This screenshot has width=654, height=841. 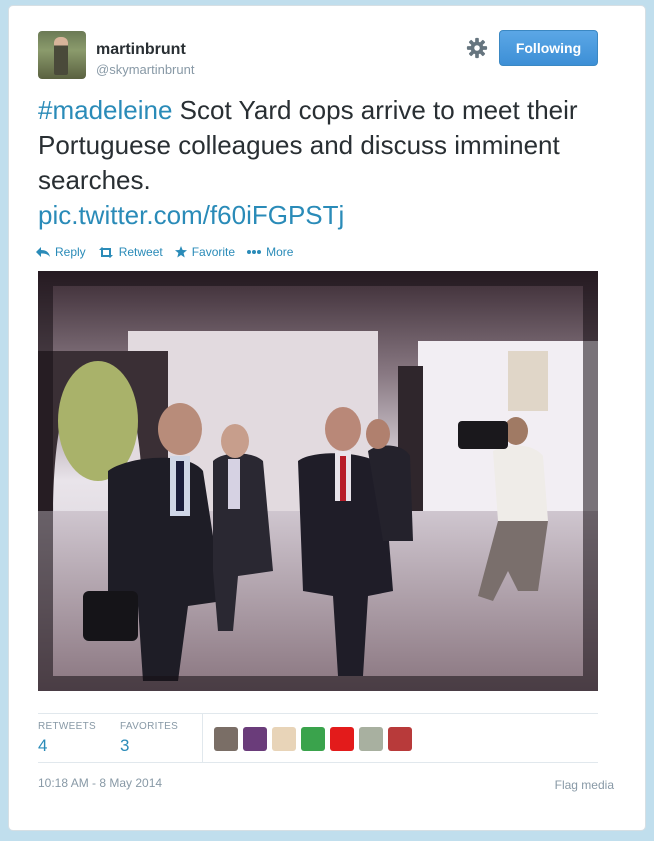 What do you see at coordinates (477, 48) in the screenshot?
I see `gear-icon` at bounding box center [477, 48].